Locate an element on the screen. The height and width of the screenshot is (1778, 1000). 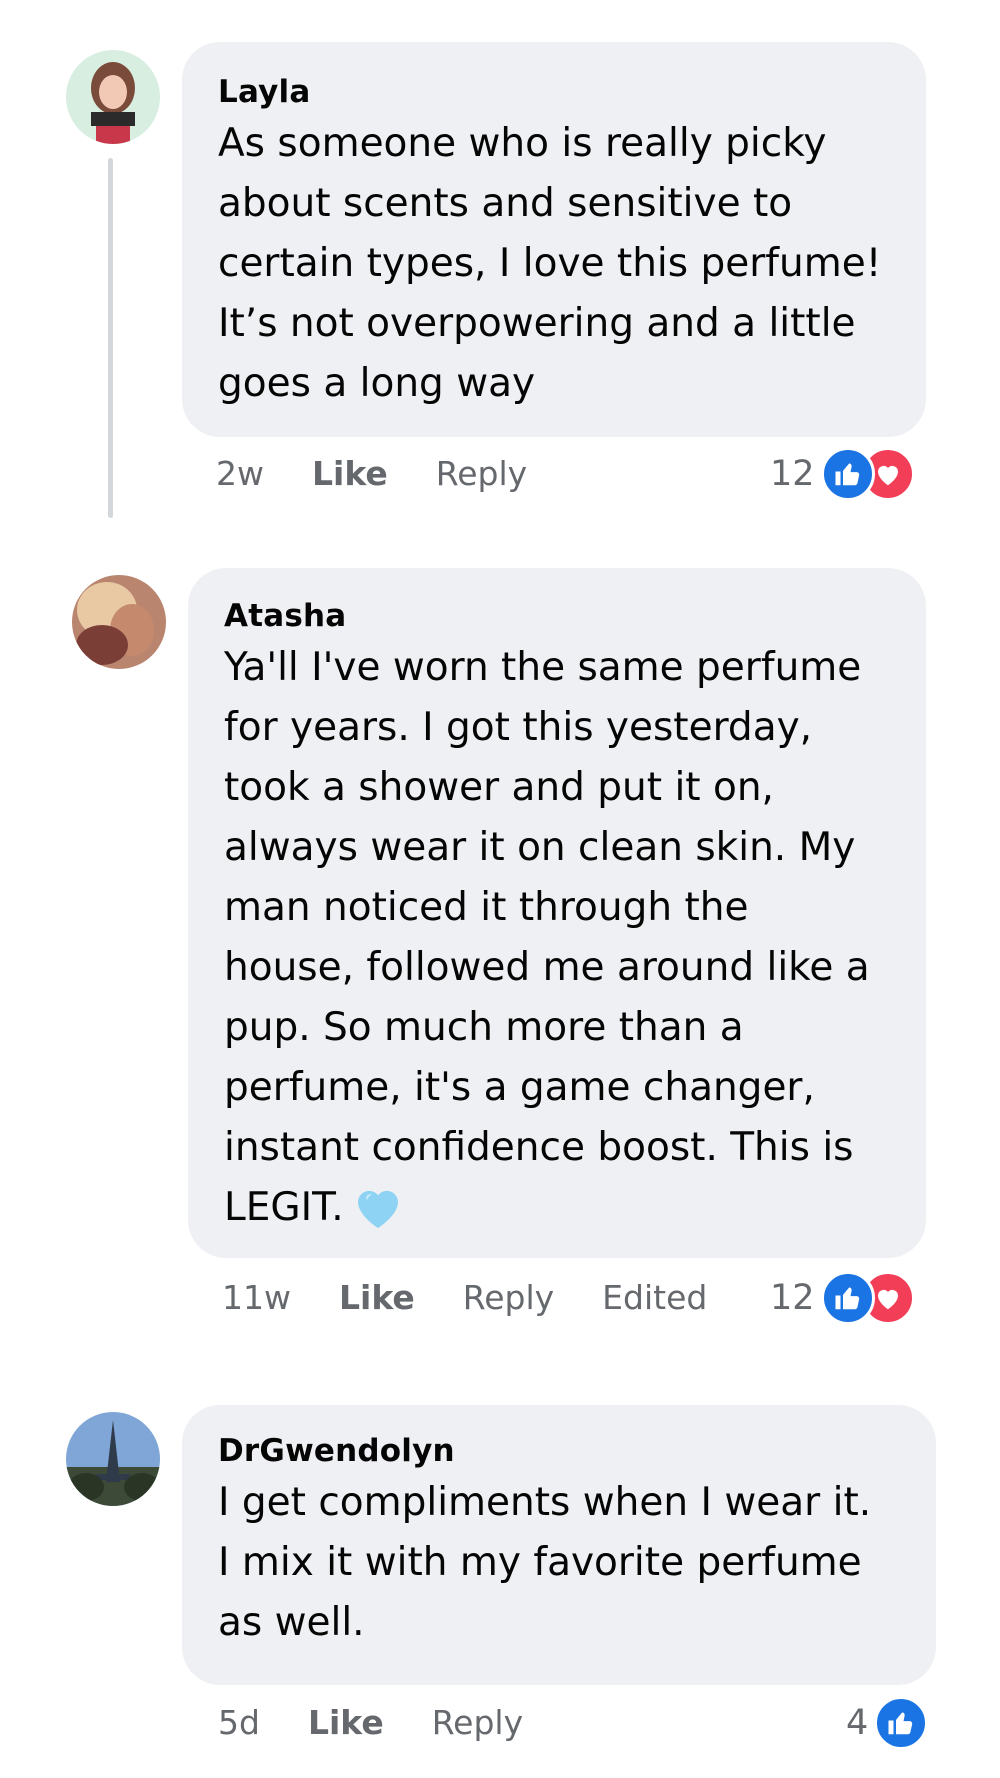
comment-actions: 11w Like Reply Edited is located at coordinates (464, 1297).